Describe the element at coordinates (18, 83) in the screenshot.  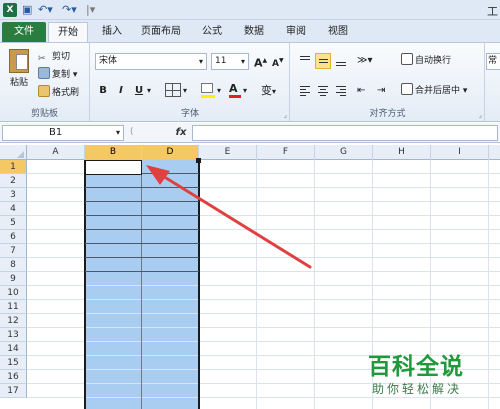
I see `paste-label: 粘贴` at that location.